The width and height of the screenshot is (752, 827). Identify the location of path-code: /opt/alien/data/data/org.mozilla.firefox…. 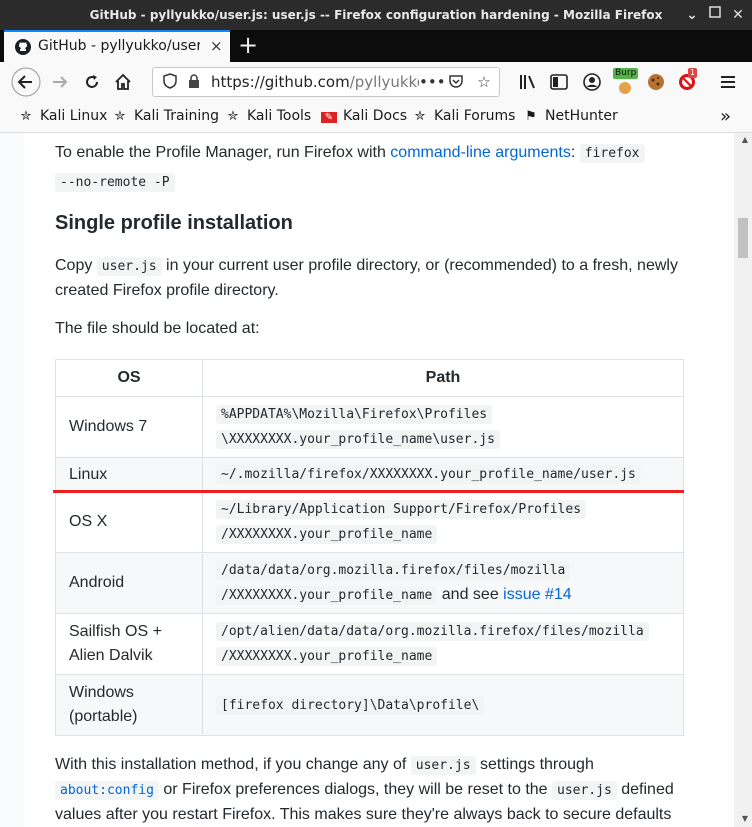
(432, 631).